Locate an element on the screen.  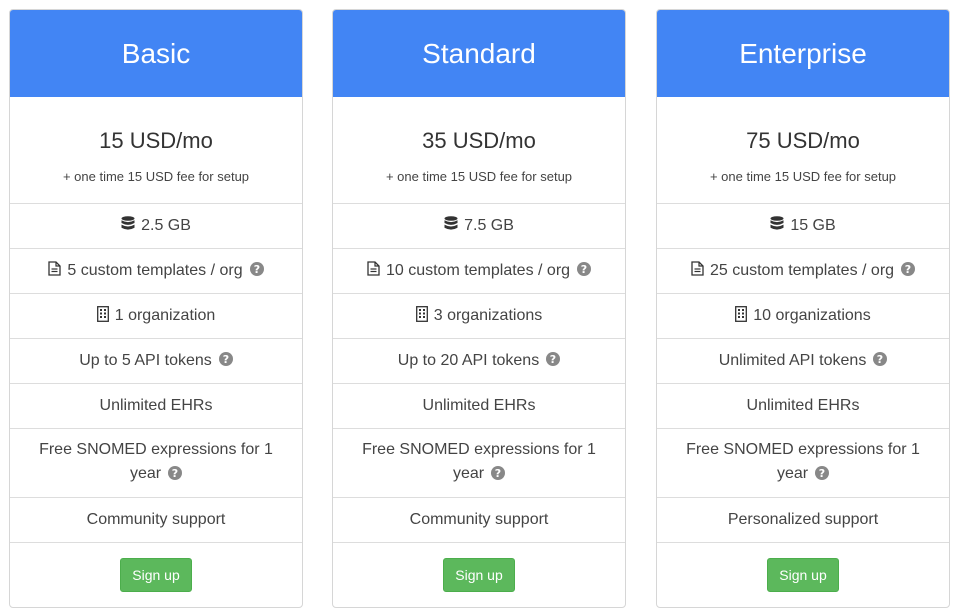
plan-name: Basic is located at coordinates (156, 53).